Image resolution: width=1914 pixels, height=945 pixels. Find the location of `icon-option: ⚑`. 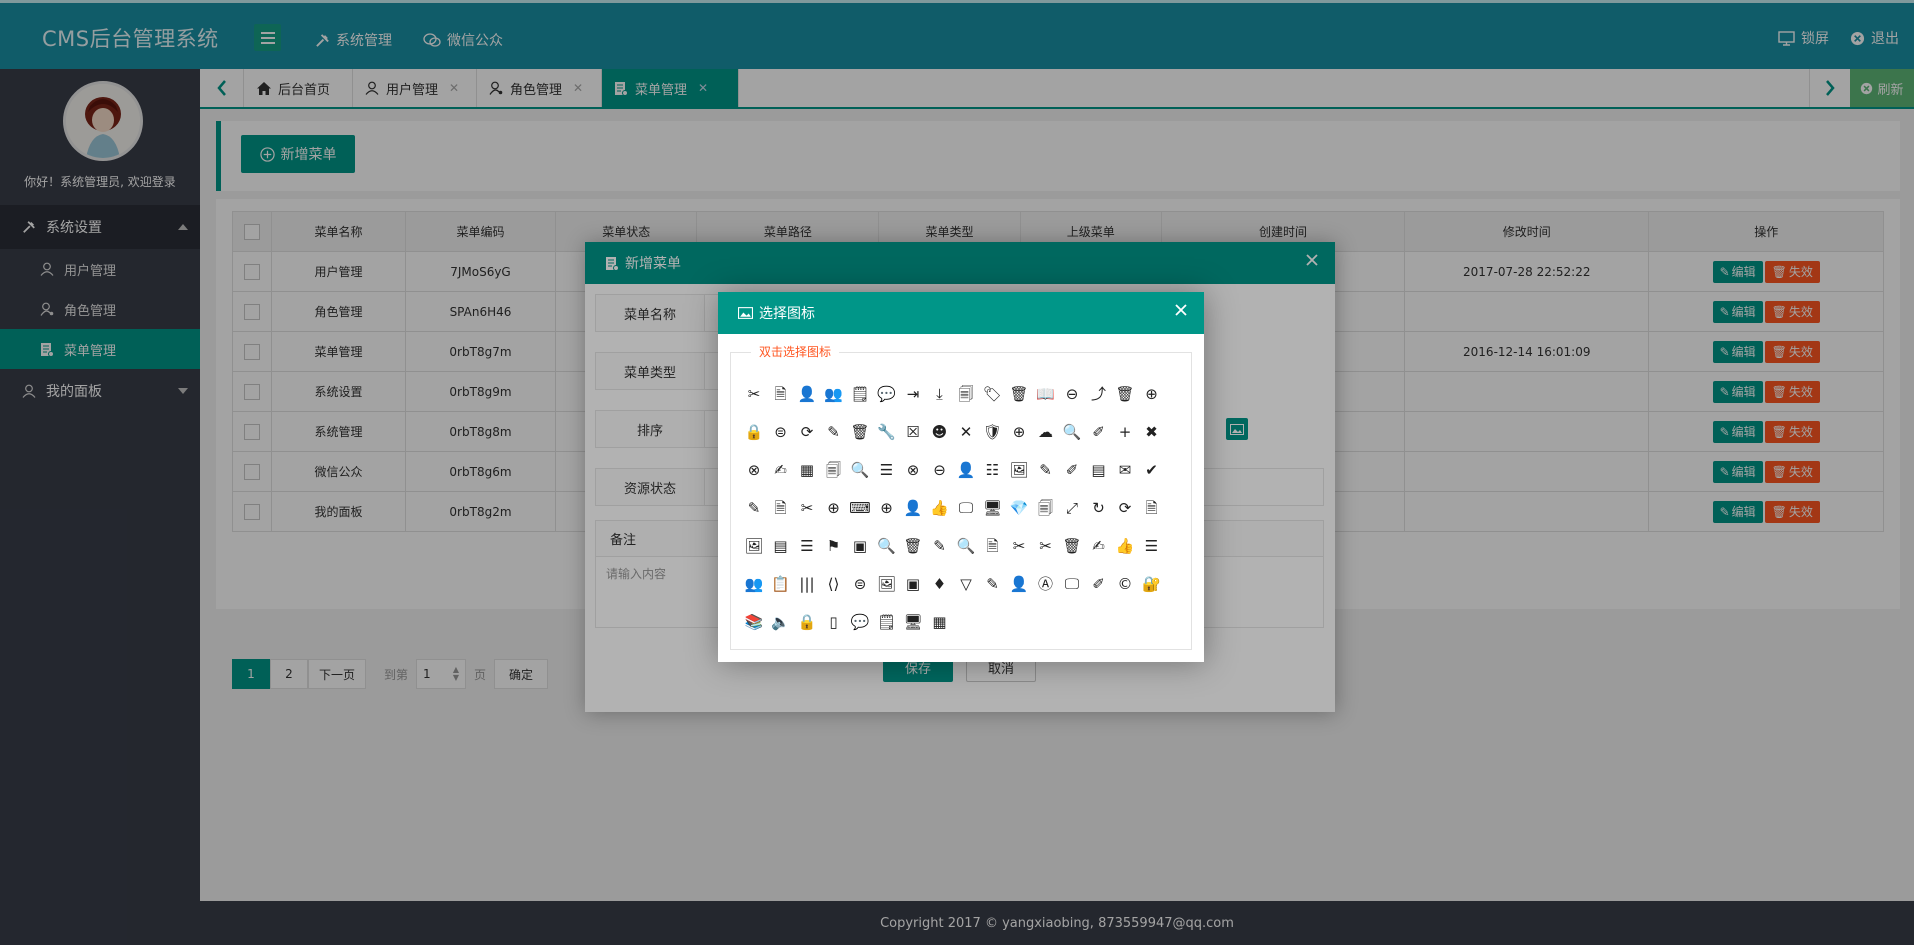

icon-option: ⚑ is located at coordinates (834, 546).